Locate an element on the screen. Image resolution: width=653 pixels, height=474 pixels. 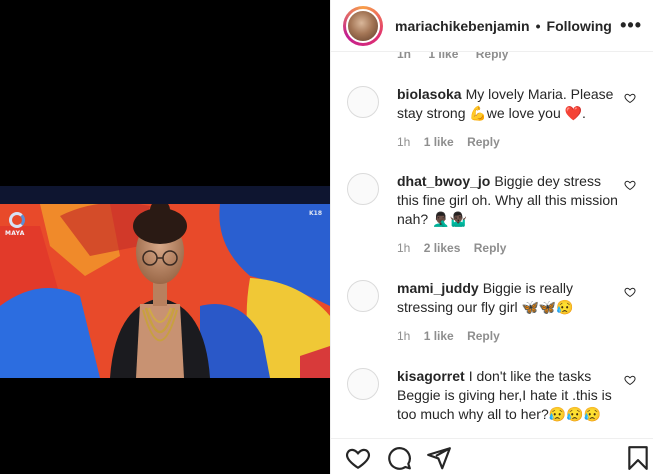
post-header: mariachikebenjamin • Following ••• is located at coordinates (492, 26).